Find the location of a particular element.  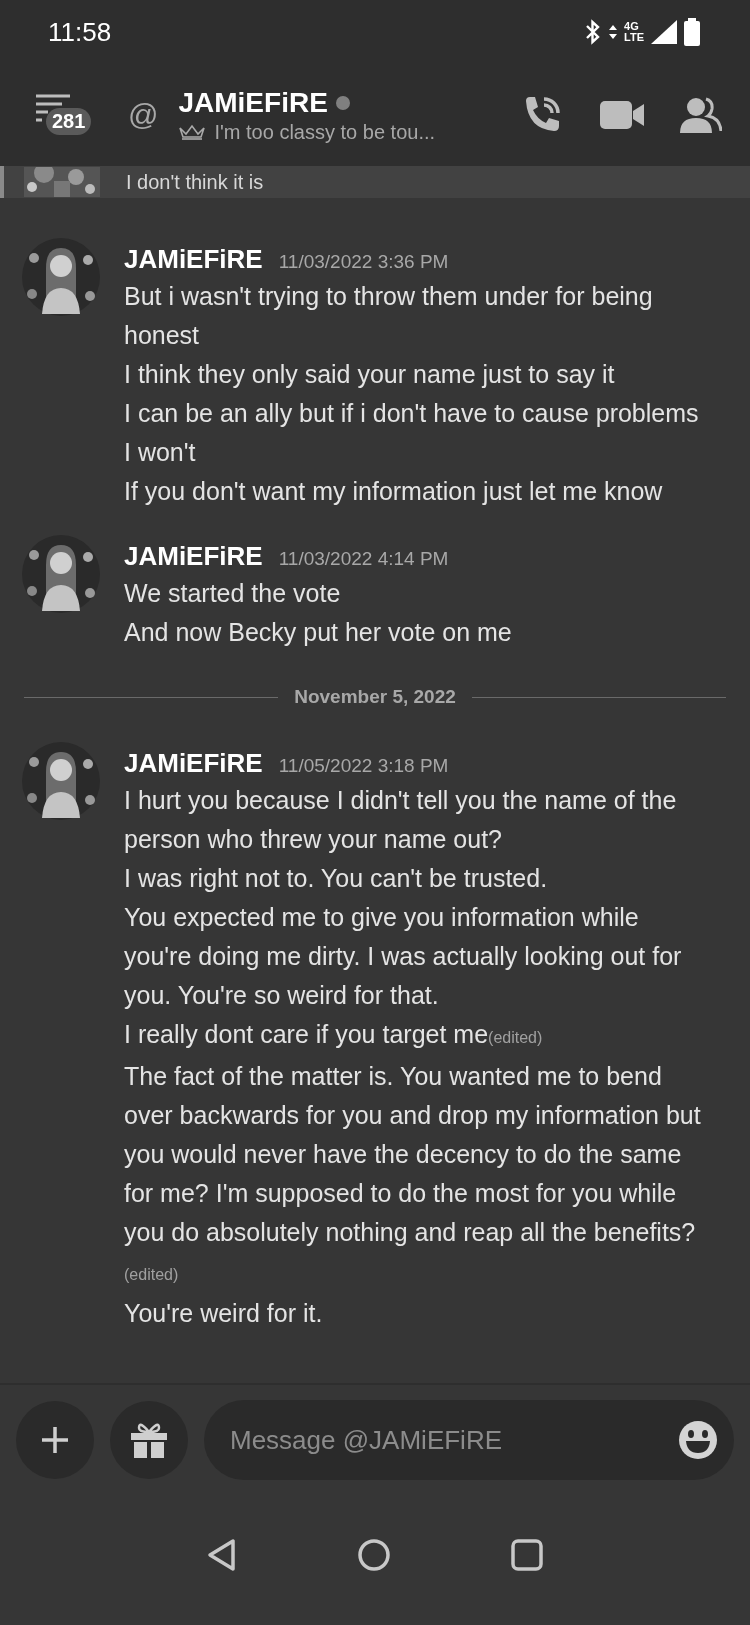

clock: 11:58 is located at coordinates (80, 32).